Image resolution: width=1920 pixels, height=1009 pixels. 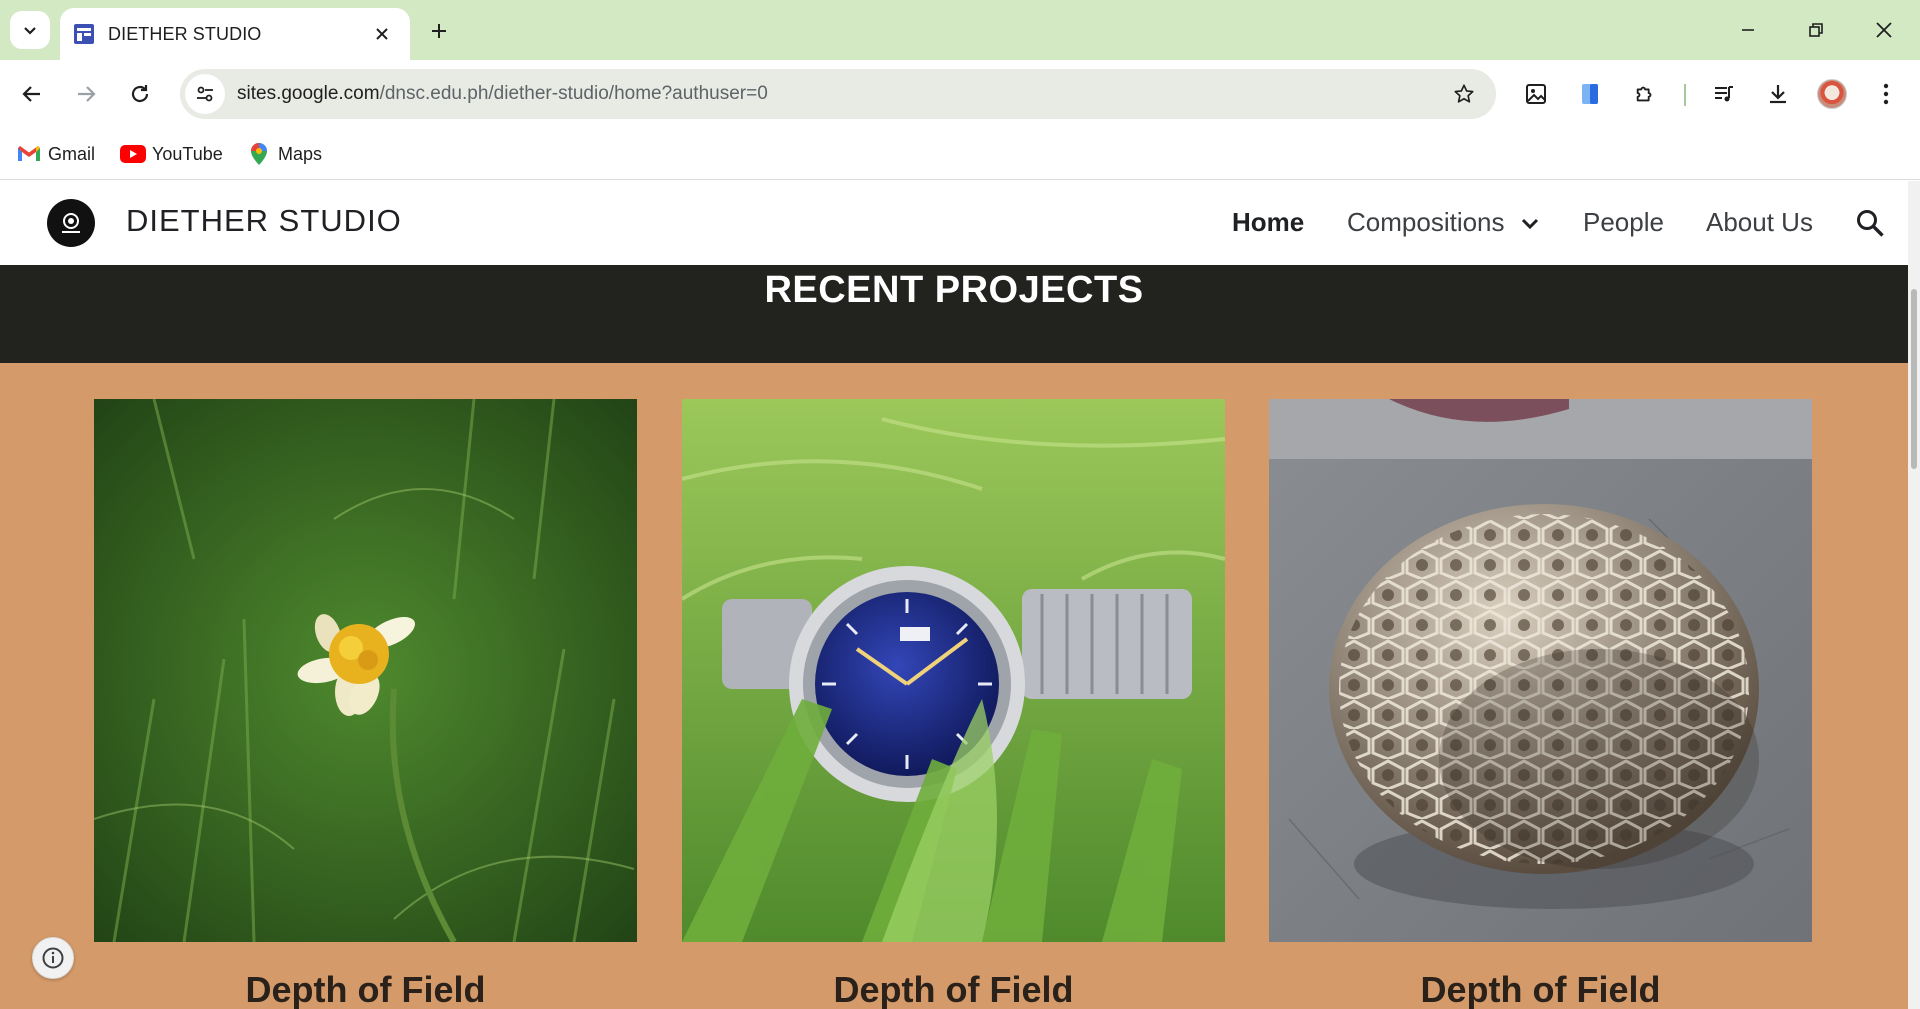 I want to click on tune-icon, so click(x=205, y=94).